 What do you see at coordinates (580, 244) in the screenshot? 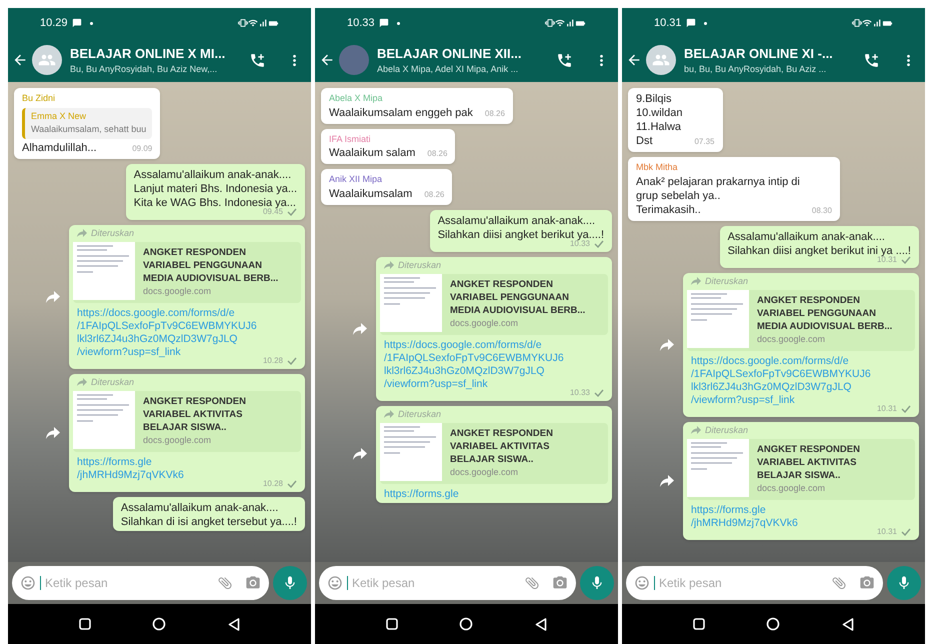
I see `message-time: 10.33` at bounding box center [580, 244].